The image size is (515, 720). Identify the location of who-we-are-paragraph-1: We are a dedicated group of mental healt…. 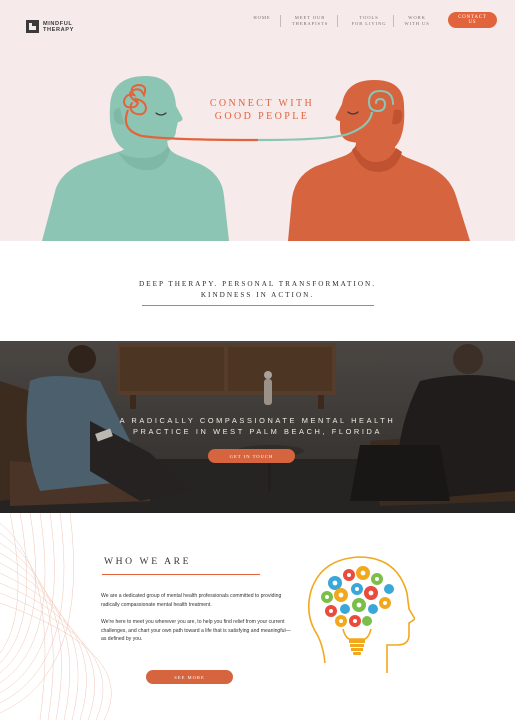
(191, 600).